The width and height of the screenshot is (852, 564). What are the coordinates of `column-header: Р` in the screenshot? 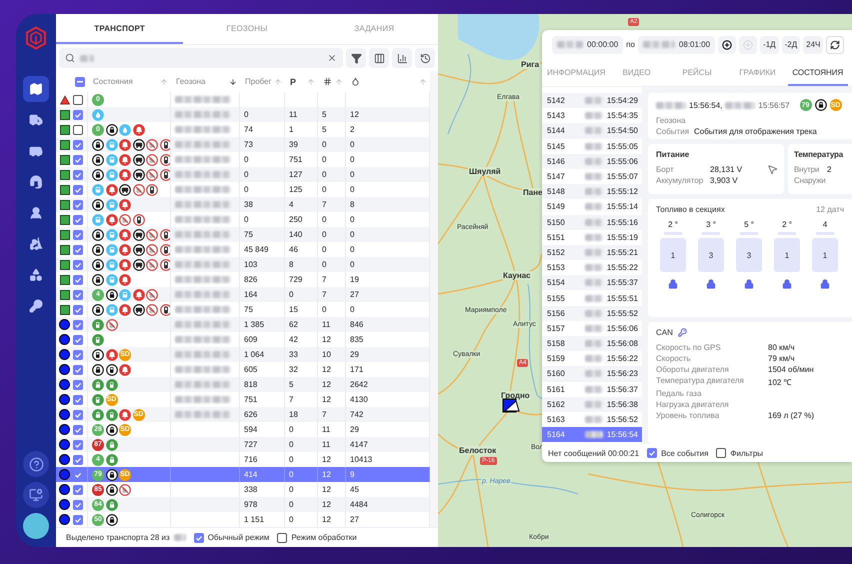 It's located at (293, 81).